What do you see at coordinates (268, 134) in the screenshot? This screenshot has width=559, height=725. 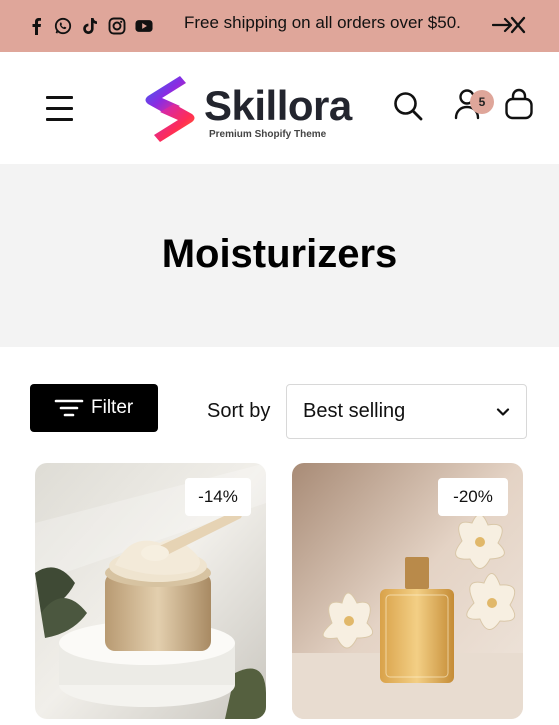 I see `logo-tagline: Premium Shopify Theme` at bounding box center [268, 134].